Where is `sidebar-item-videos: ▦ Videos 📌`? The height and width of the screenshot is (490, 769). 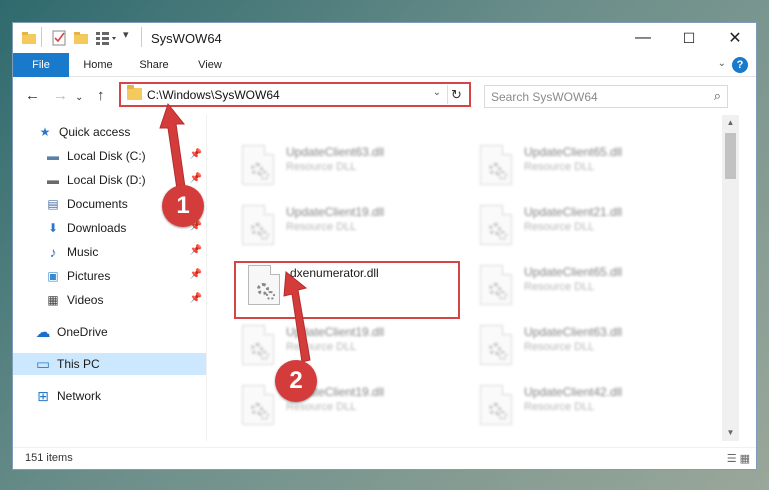
sidebar-item-videos: ▦ Videos 📌 is located at coordinates (109, 300).